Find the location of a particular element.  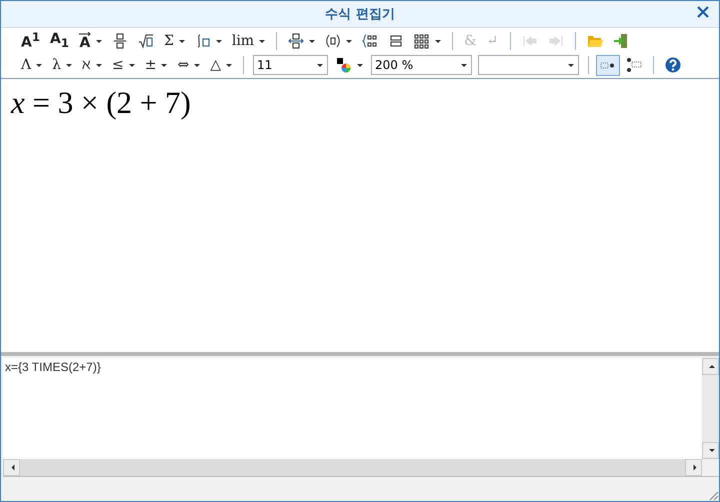

square-root-icon is located at coordinates (146, 41).